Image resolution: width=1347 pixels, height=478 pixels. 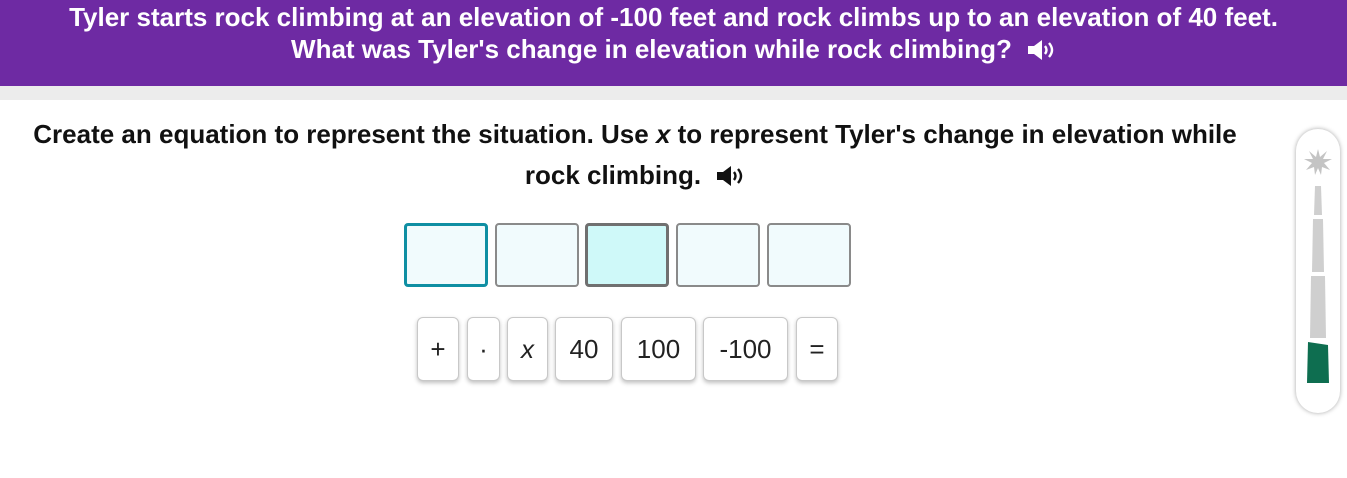 I want to click on instruction-line-2: rock climbing., so click(x=635, y=175).